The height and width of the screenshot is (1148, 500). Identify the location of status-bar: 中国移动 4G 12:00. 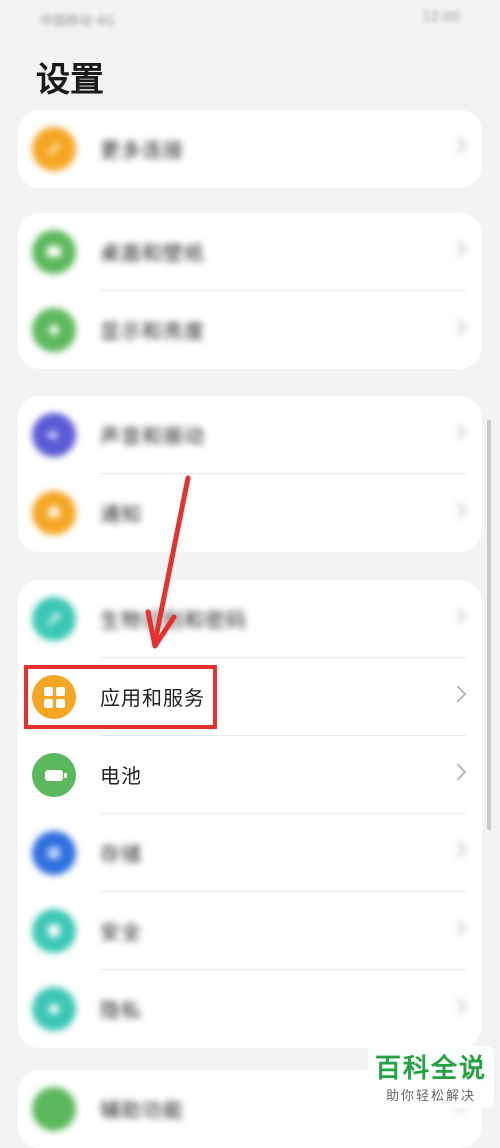
(250, 20).